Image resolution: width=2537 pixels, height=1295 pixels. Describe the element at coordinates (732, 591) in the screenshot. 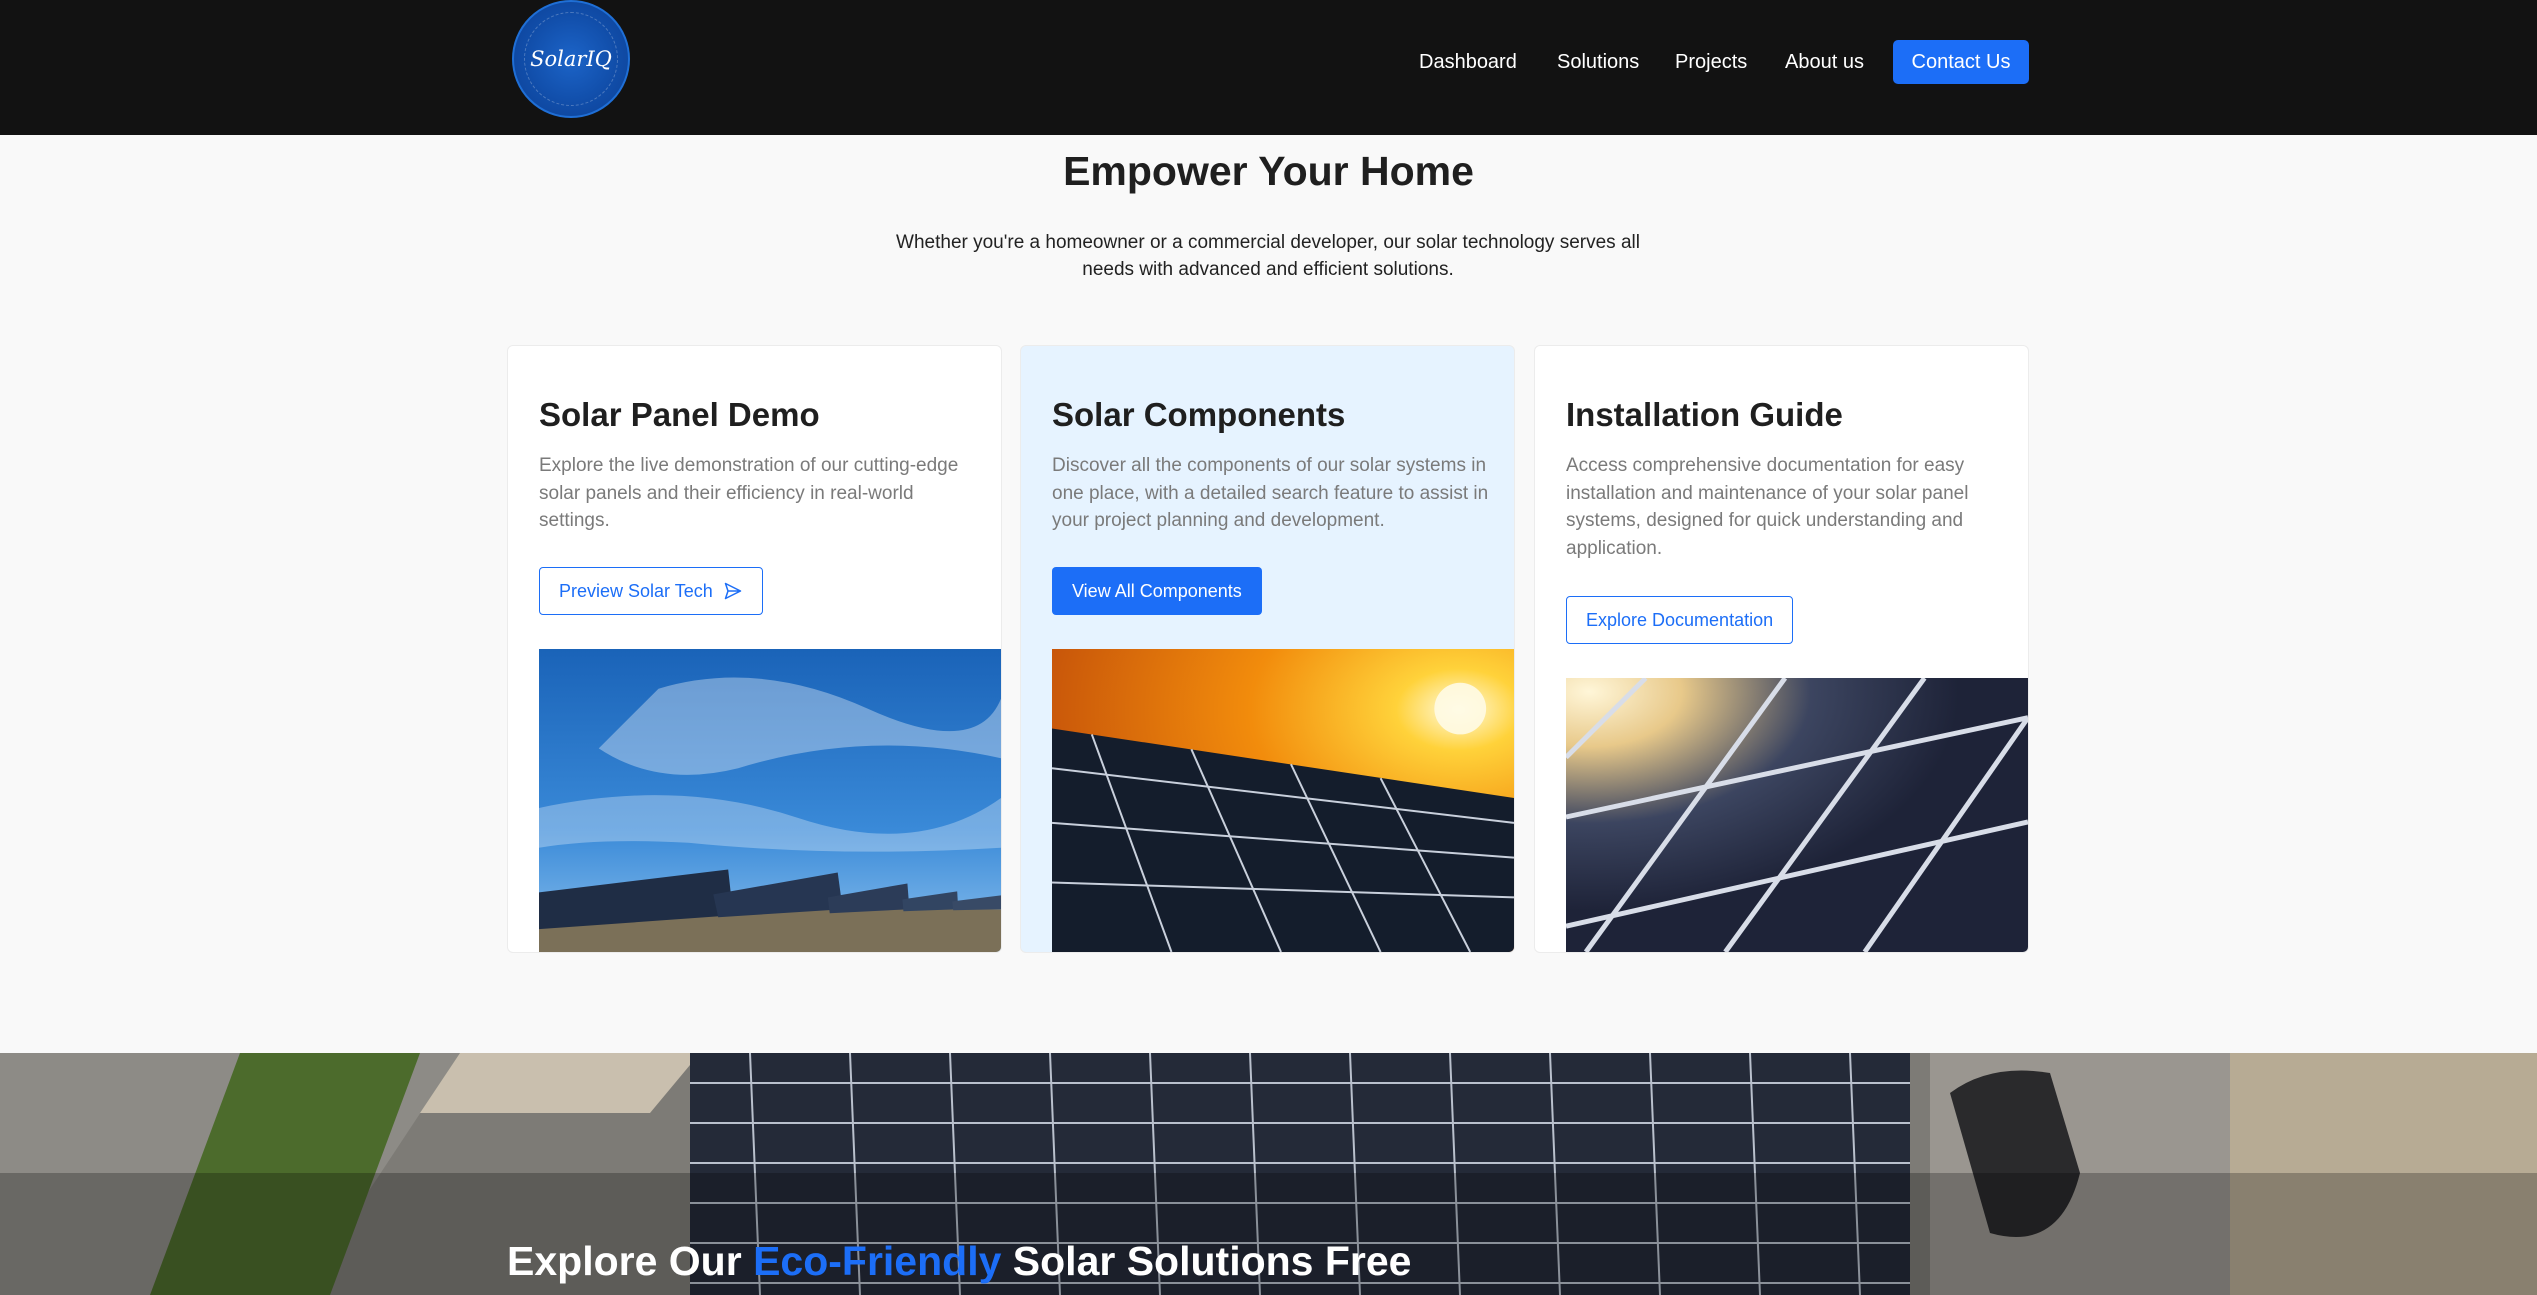

I see `send-icon` at that location.